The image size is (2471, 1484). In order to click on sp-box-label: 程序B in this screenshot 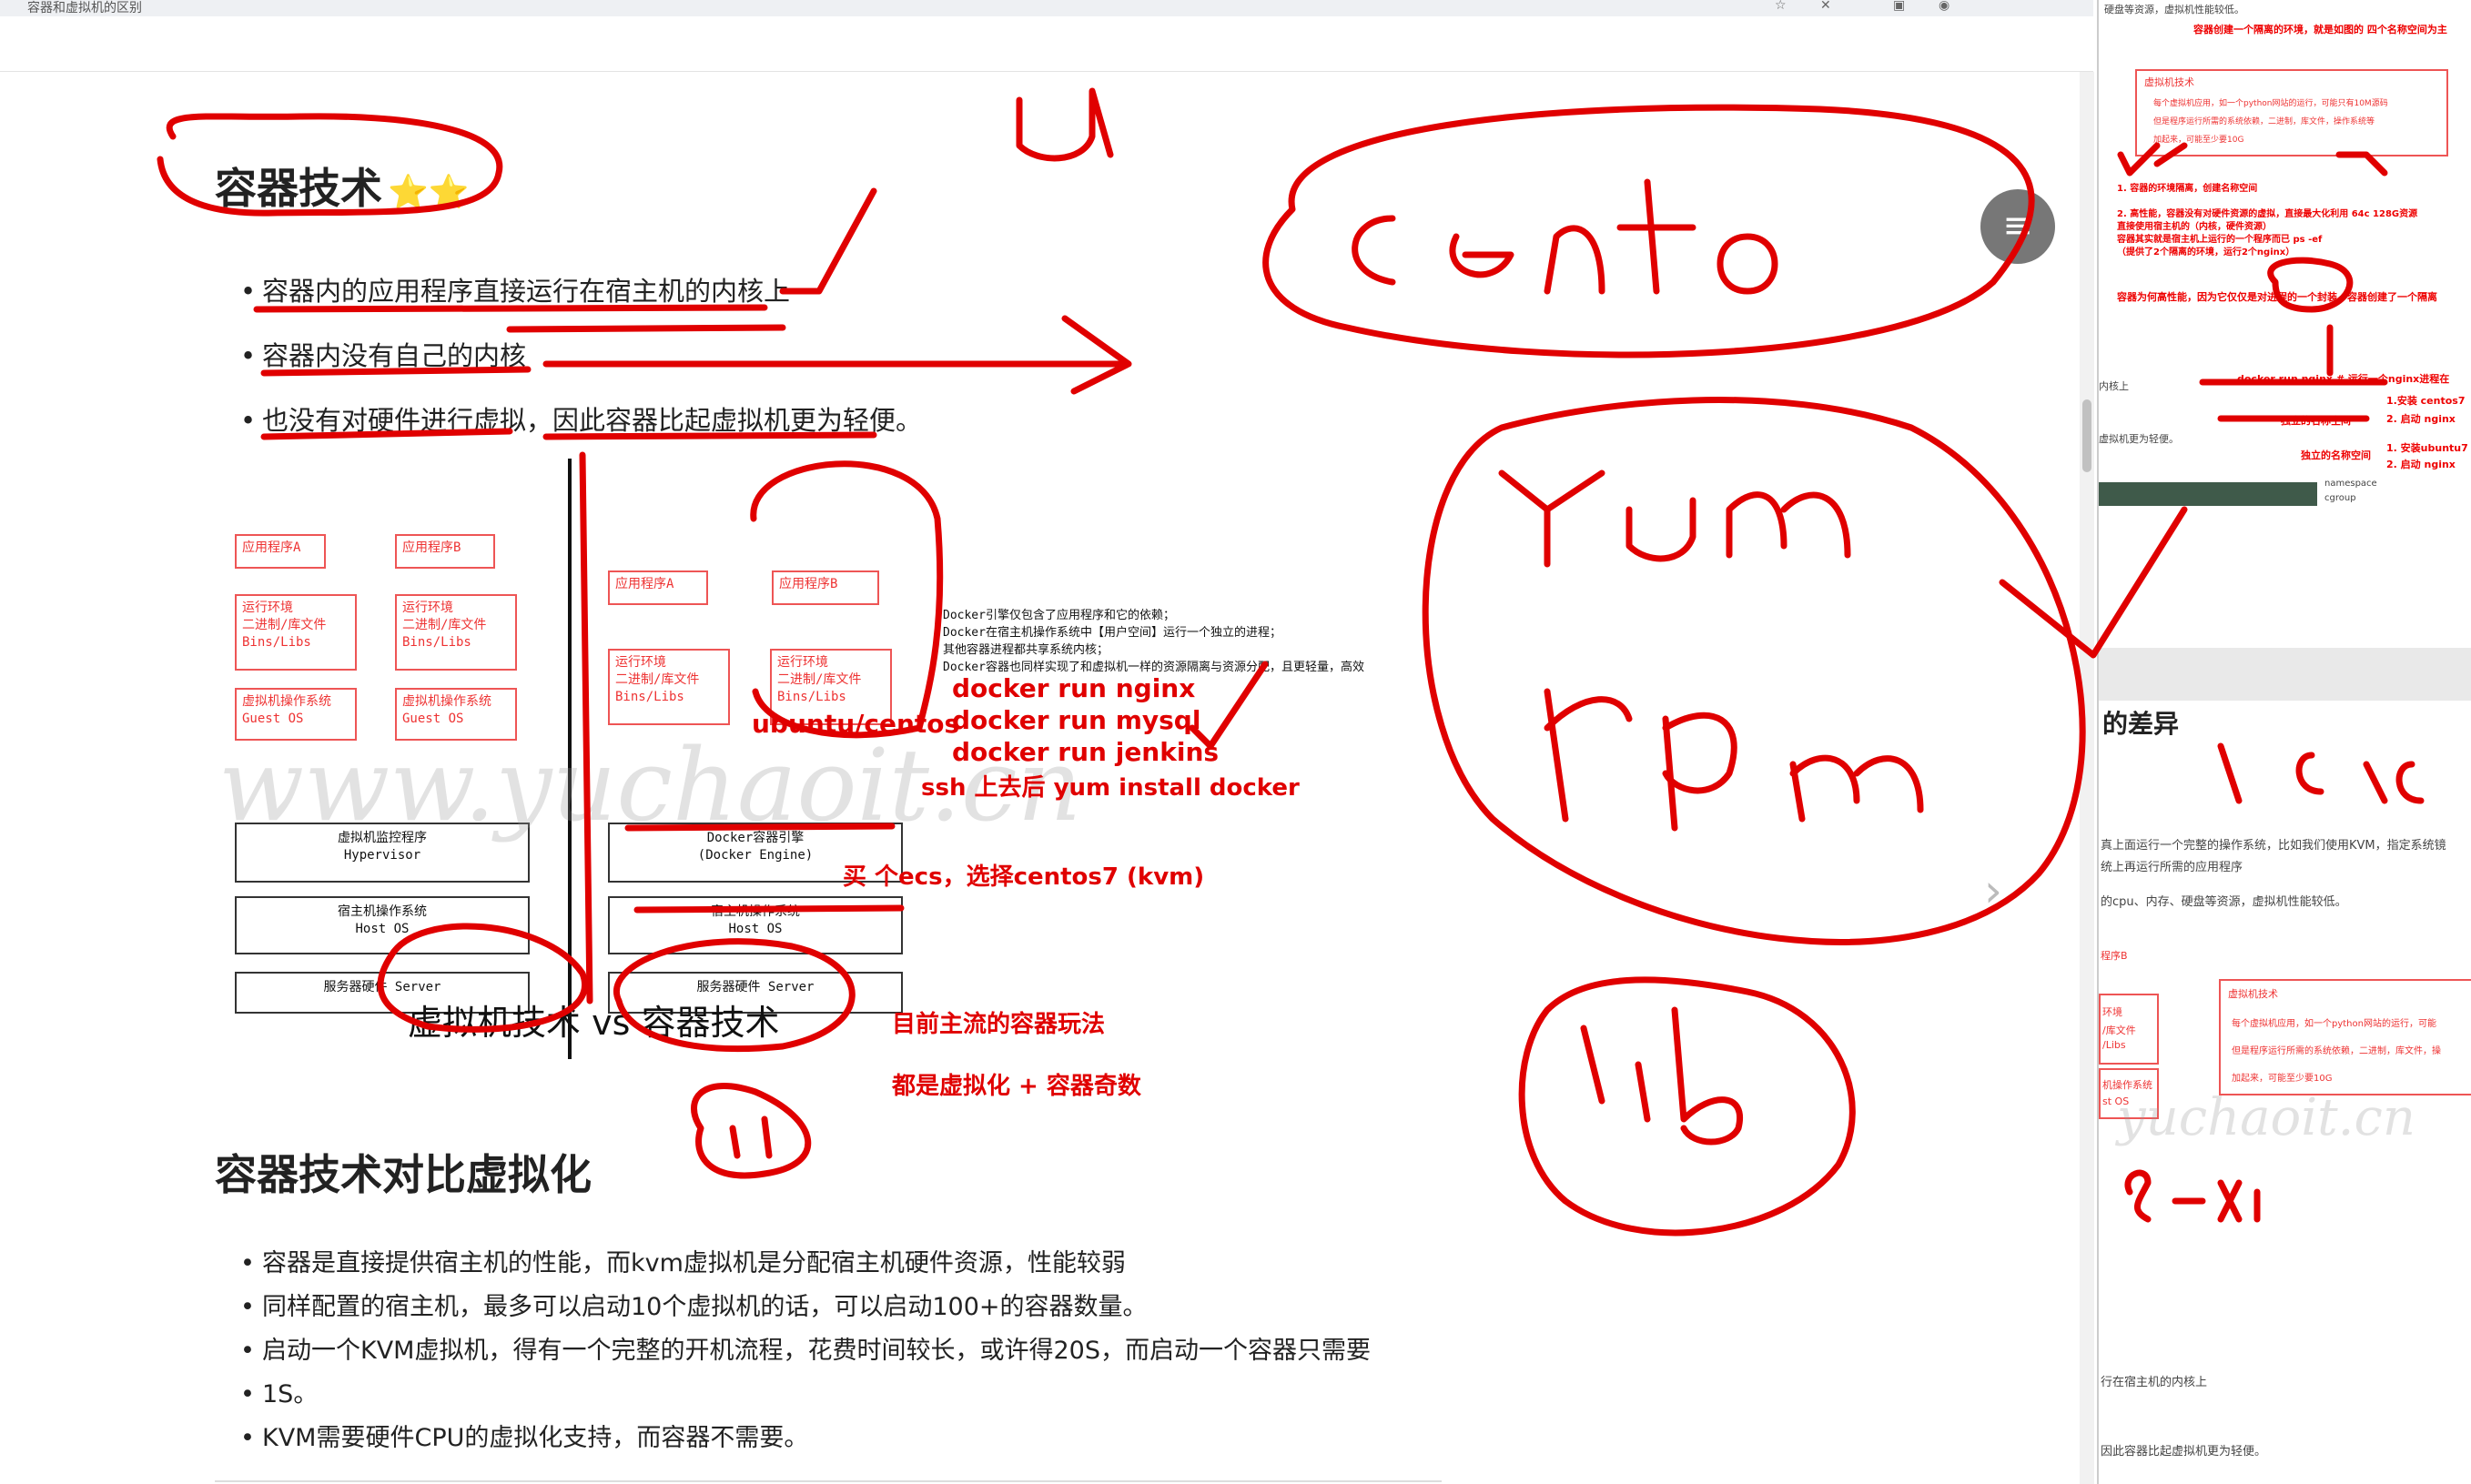, I will do `click(2114, 956)`.